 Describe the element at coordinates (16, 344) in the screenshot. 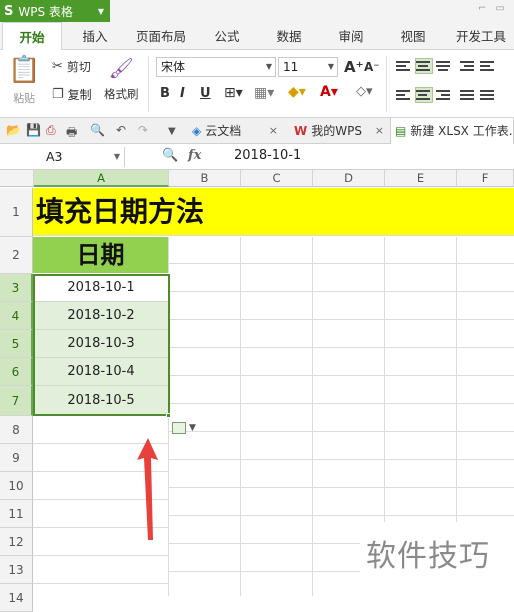

I see `row-header-5: 5` at that location.